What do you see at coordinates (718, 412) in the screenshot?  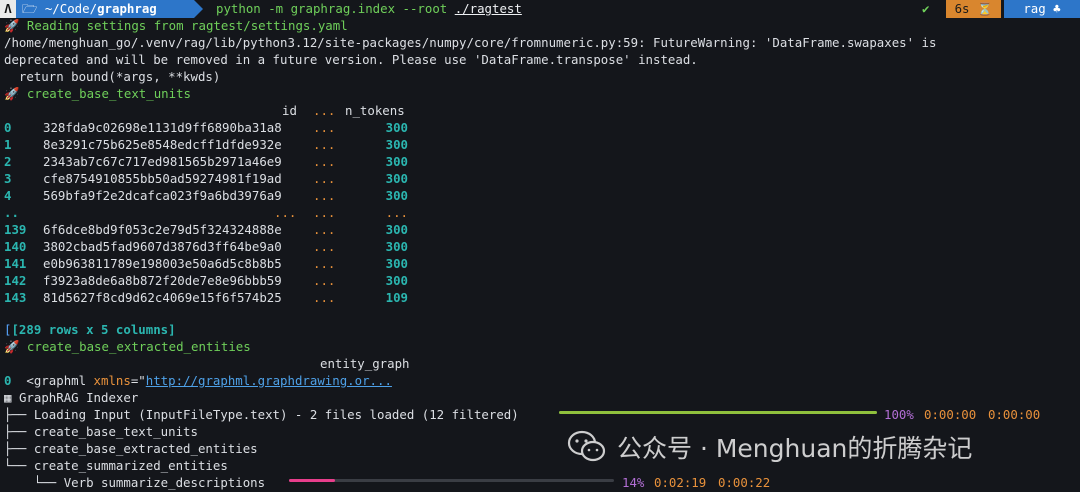 I see `loading-progress-fill` at bounding box center [718, 412].